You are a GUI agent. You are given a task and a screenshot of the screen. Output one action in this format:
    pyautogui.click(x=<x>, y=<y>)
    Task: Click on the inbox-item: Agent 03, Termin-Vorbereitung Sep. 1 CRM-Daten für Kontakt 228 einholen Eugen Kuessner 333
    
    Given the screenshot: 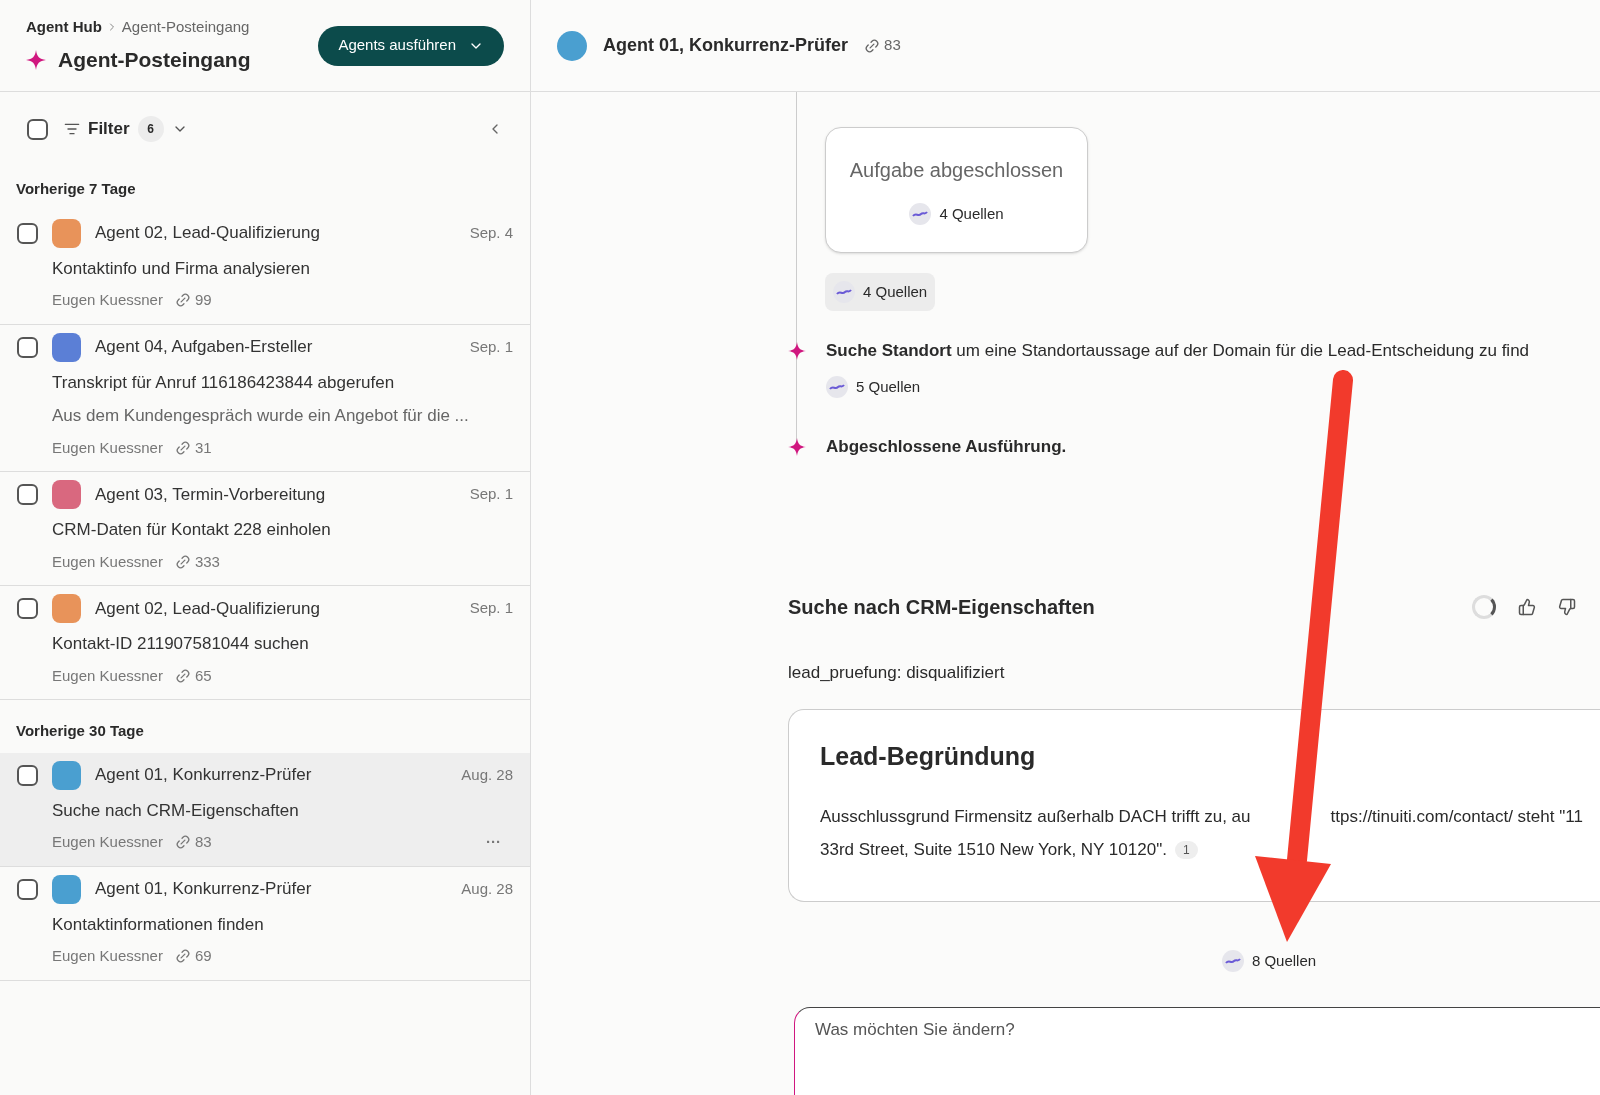 What is the action you would take?
    pyautogui.click(x=265, y=529)
    